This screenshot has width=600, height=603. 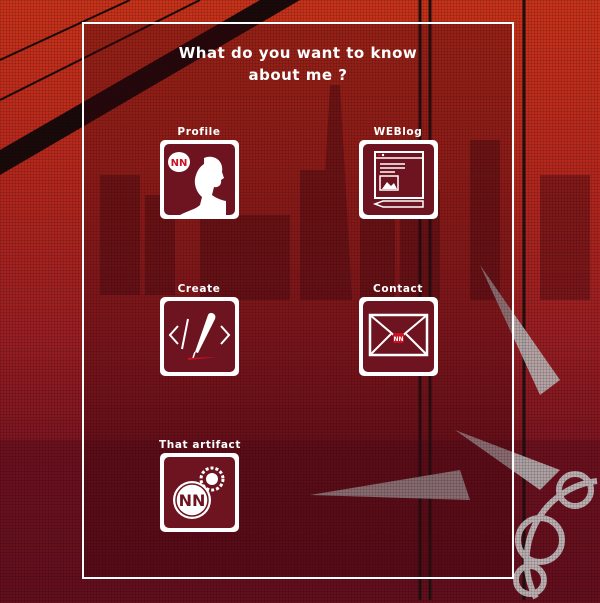 I want to click on emblem-gear-icon: NN, so click(x=198, y=492).